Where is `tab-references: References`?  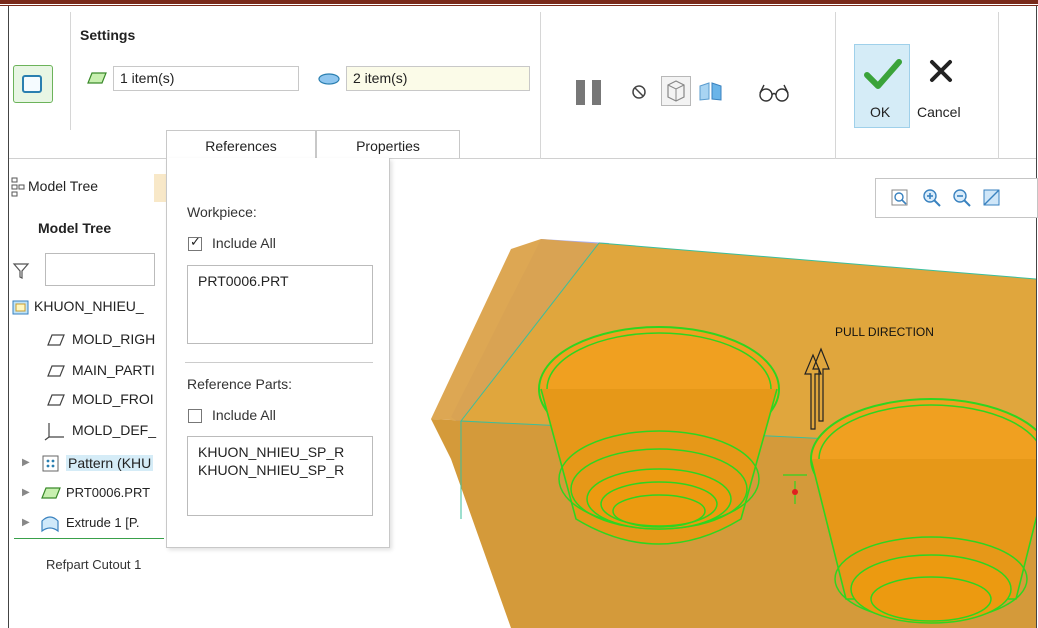 tab-references: References is located at coordinates (241, 144).